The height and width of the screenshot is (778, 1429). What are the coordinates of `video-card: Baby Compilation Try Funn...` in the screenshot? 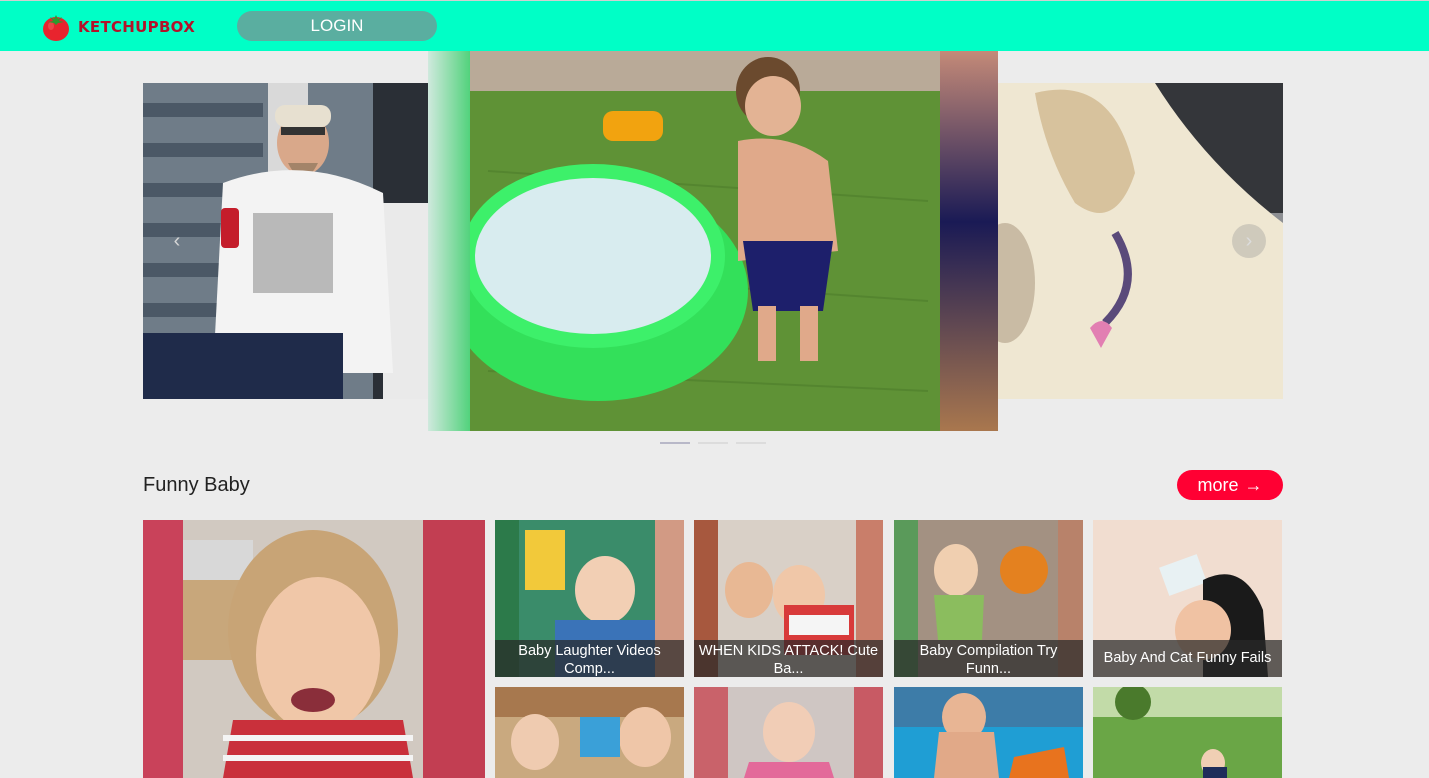 It's located at (988, 598).